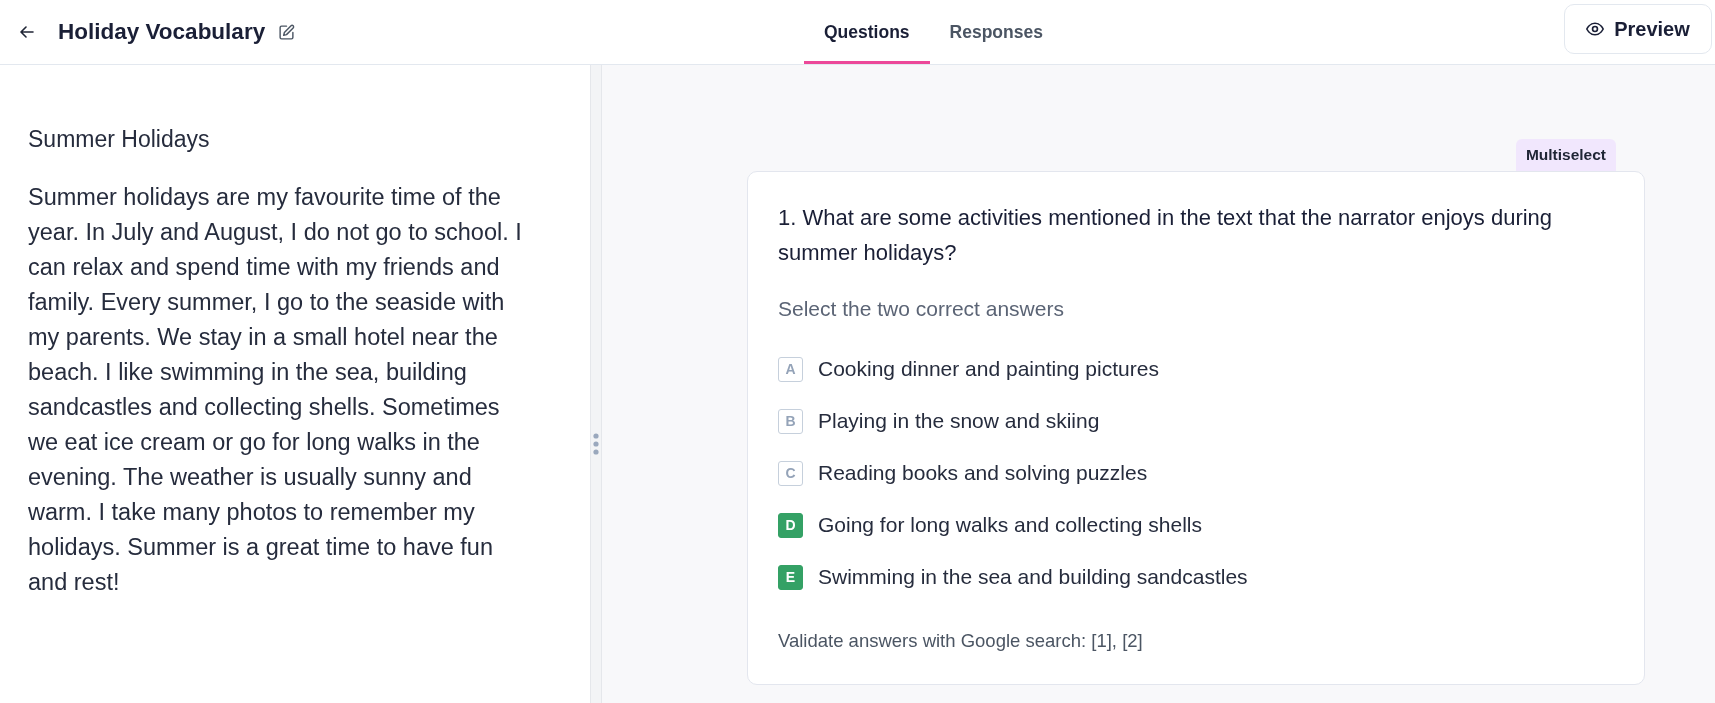 This screenshot has height=703, width=1715. I want to click on option-letter: C, so click(790, 473).